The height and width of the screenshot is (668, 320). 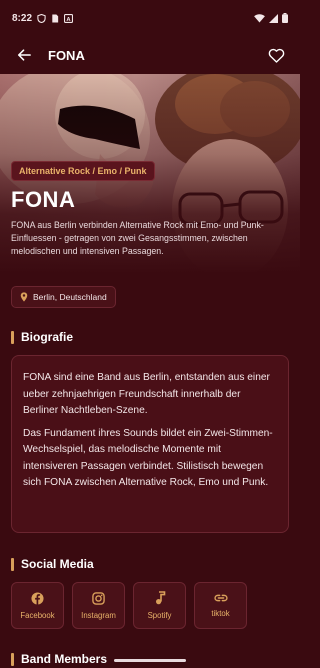 I want to click on facebook-icon, so click(x=37, y=598).